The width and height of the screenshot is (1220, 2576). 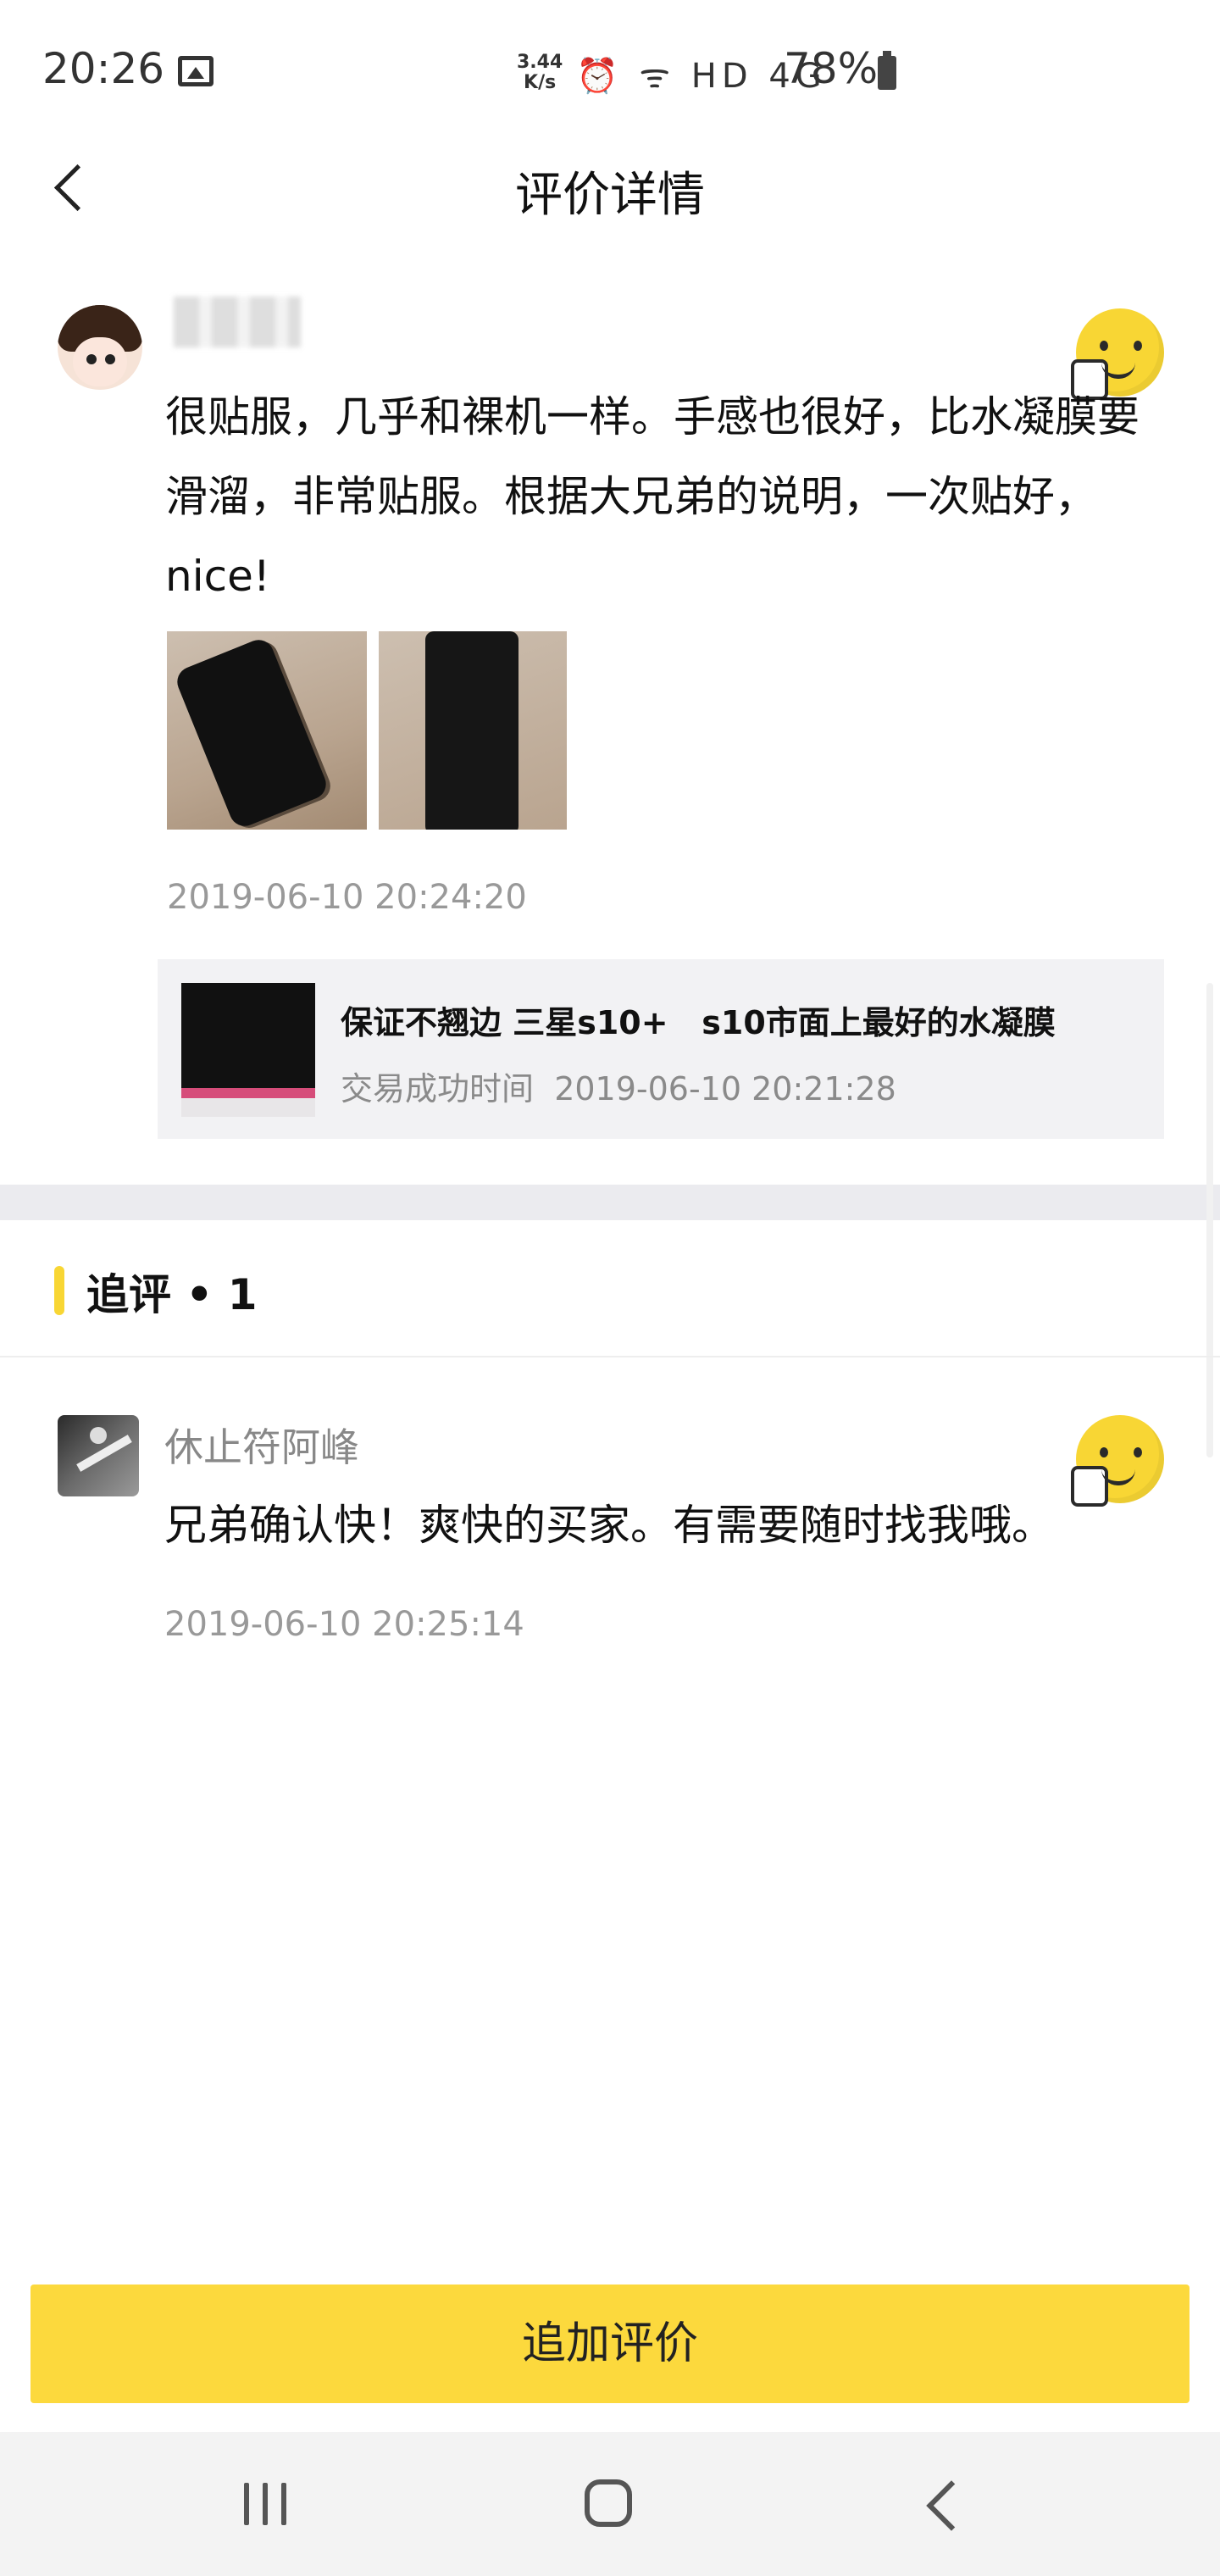 What do you see at coordinates (59, 1290) in the screenshot?
I see `section-accent-bar` at bounding box center [59, 1290].